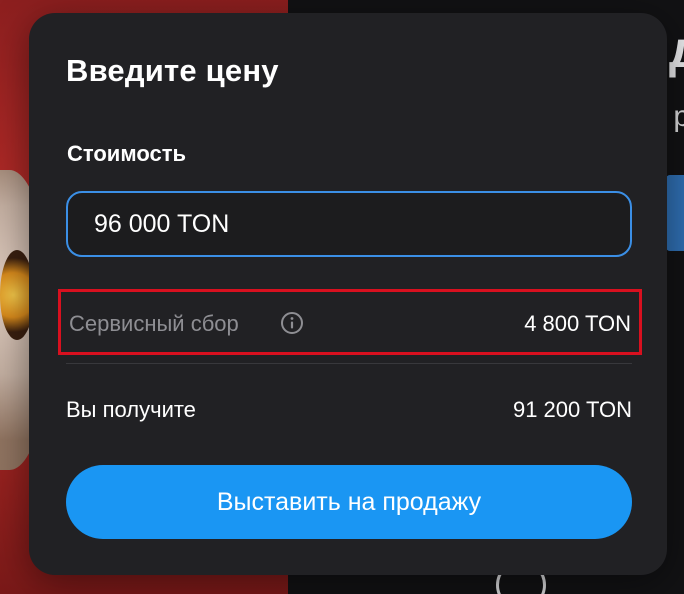 The image size is (684, 594). Describe the element at coordinates (354, 224) in the screenshot. I see `price-input` at that location.